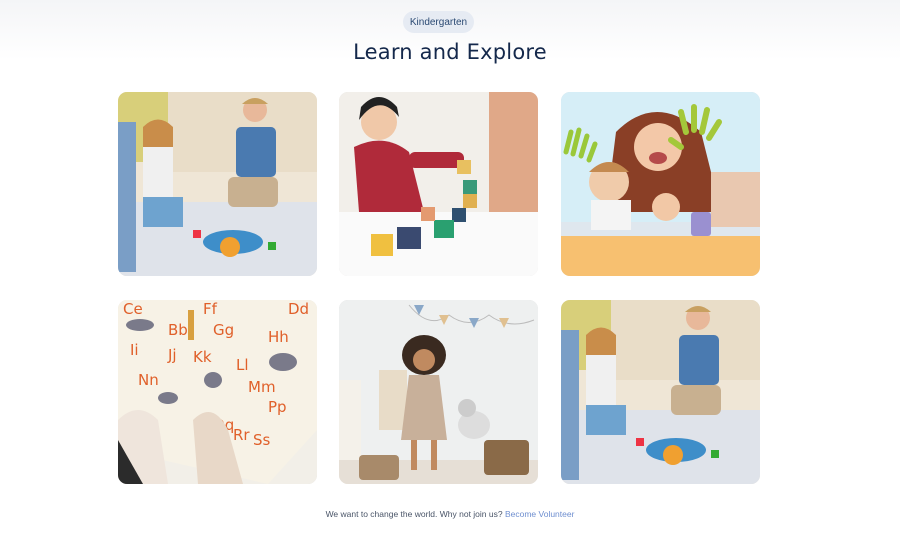  What do you see at coordinates (278, 337) in the screenshot?
I see `svg-text: Hh` at bounding box center [278, 337].